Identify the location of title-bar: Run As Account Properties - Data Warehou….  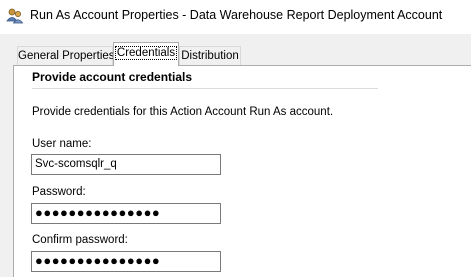
(235, 17).